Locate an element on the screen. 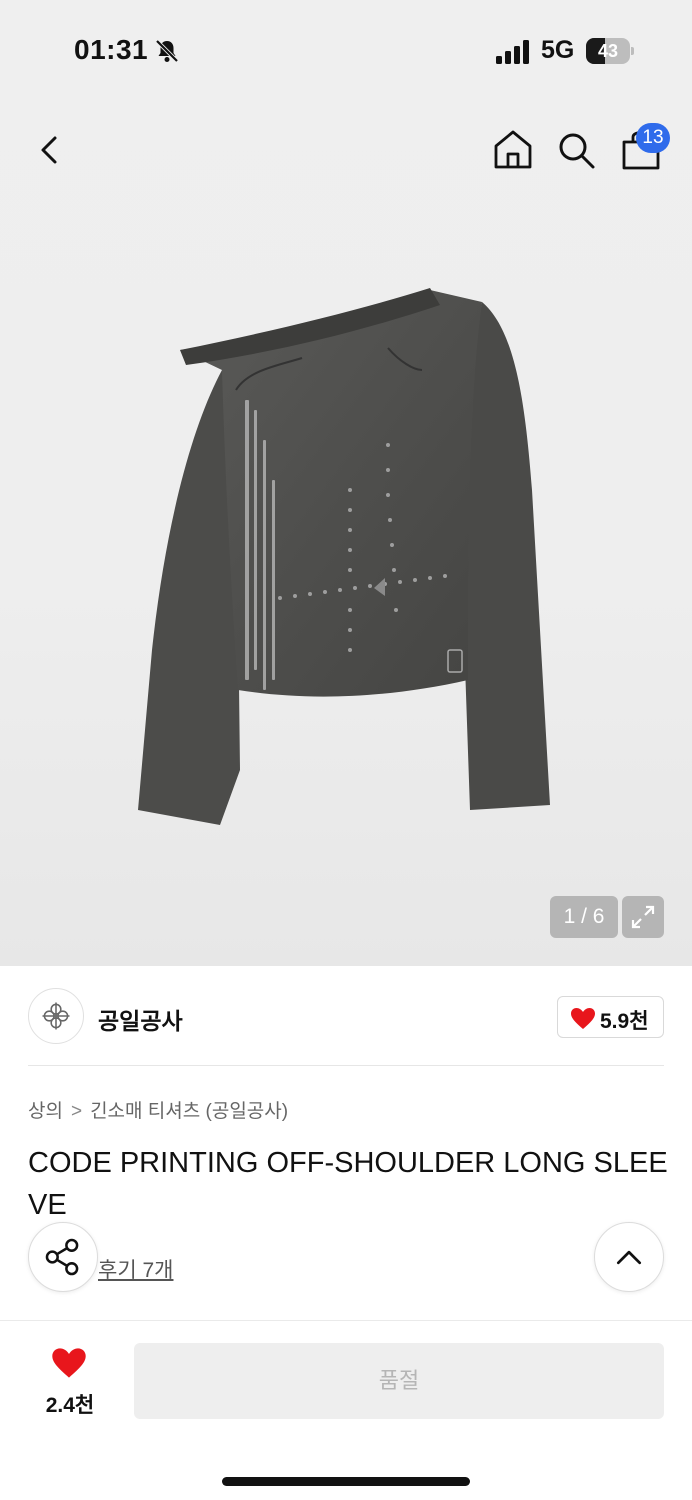  cart-count-badge: 13 is located at coordinates (653, 138).